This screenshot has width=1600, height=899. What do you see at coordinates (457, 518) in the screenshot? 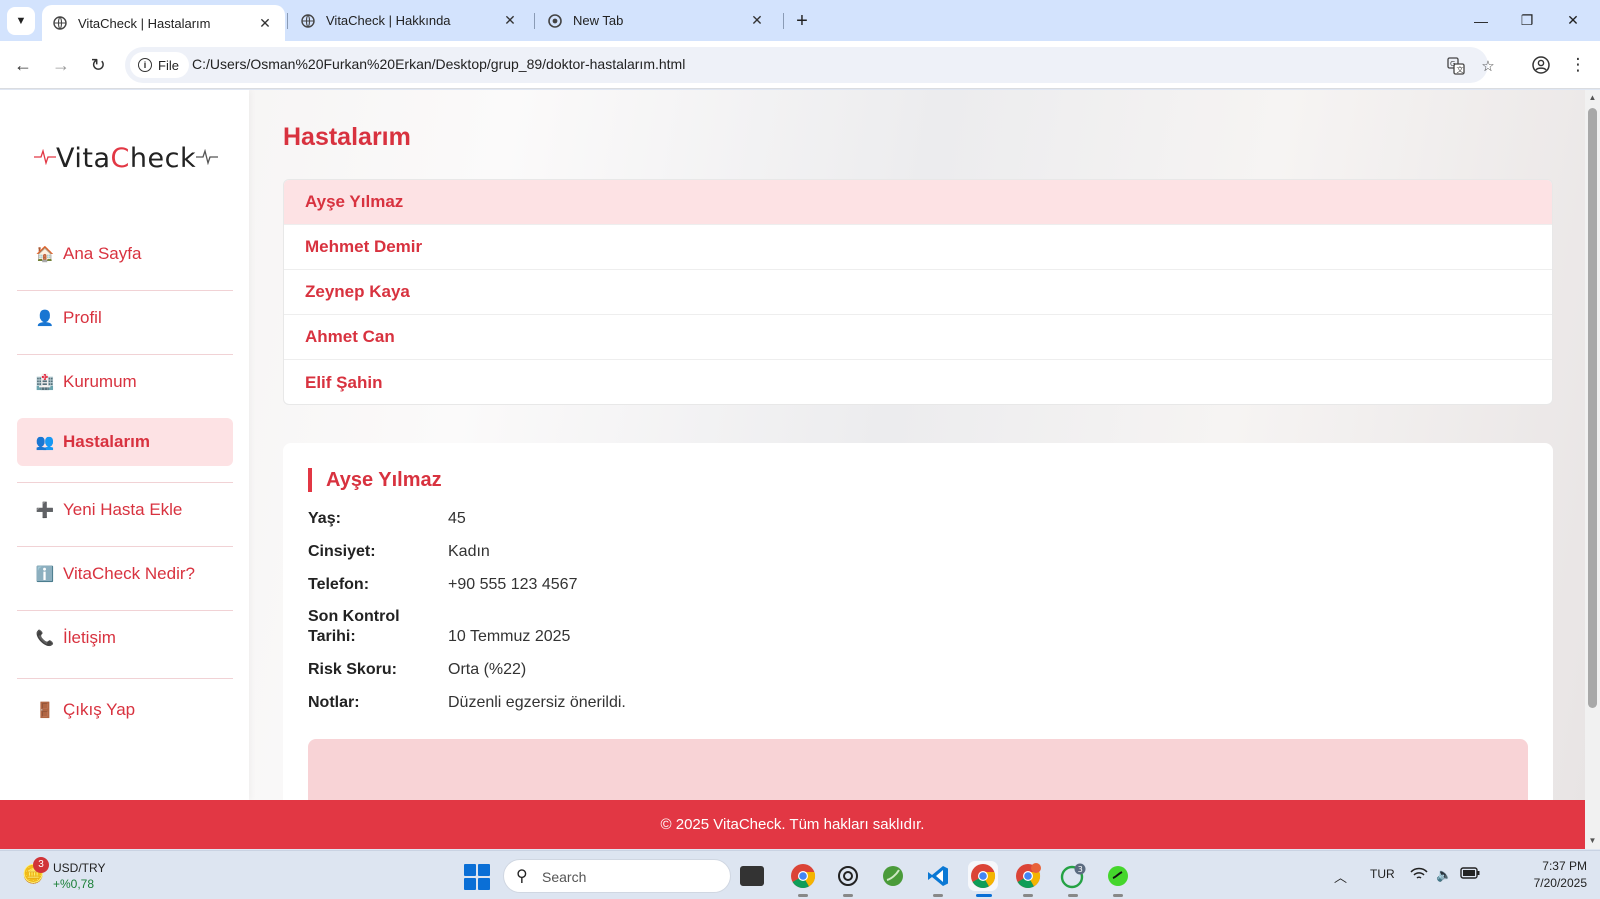
I see `detail-value: 45` at bounding box center [457, 518].